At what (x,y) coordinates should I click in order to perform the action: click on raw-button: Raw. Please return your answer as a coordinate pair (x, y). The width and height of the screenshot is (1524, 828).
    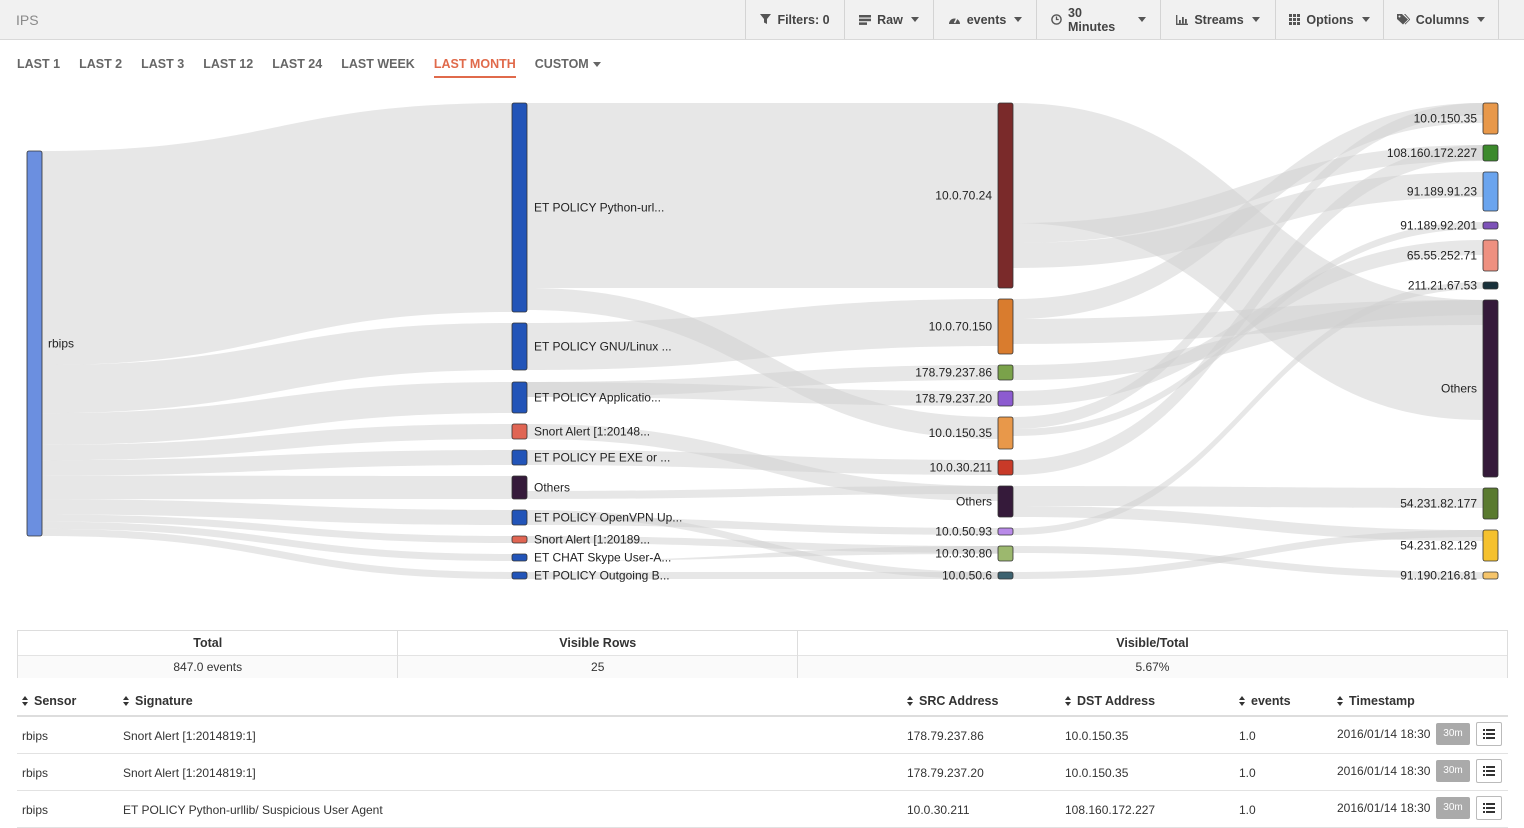
    Looking at the image, I should click on (888, 19).